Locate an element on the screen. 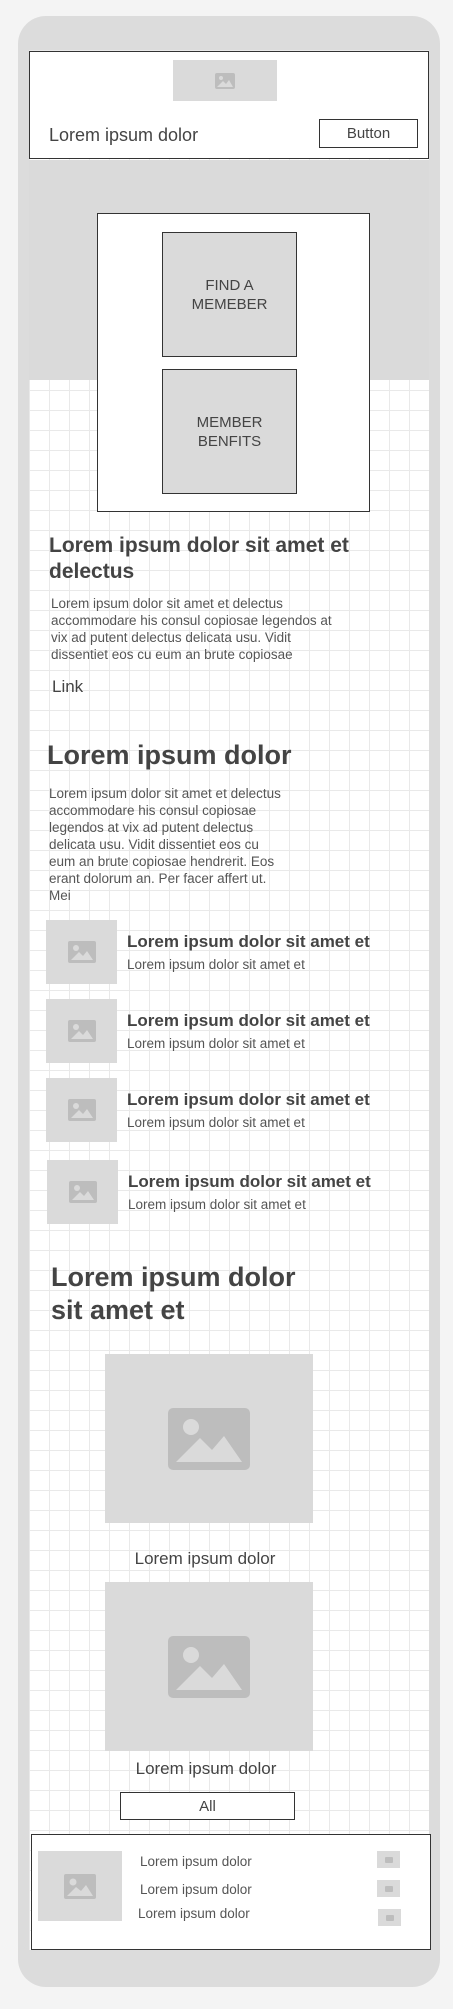 The image size is (453, 2009). logo-image-icon is located at coordinates (225, 80).